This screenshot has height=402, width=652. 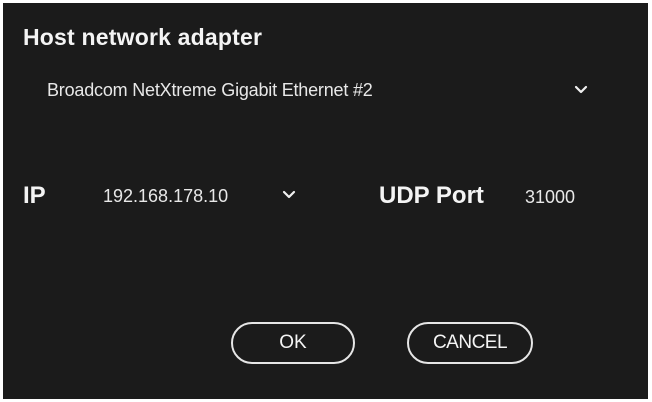 What do you see at coordinates (293, 343) in the screenshot?
I see `ok-button: OK` at bounding box center [293, 343].